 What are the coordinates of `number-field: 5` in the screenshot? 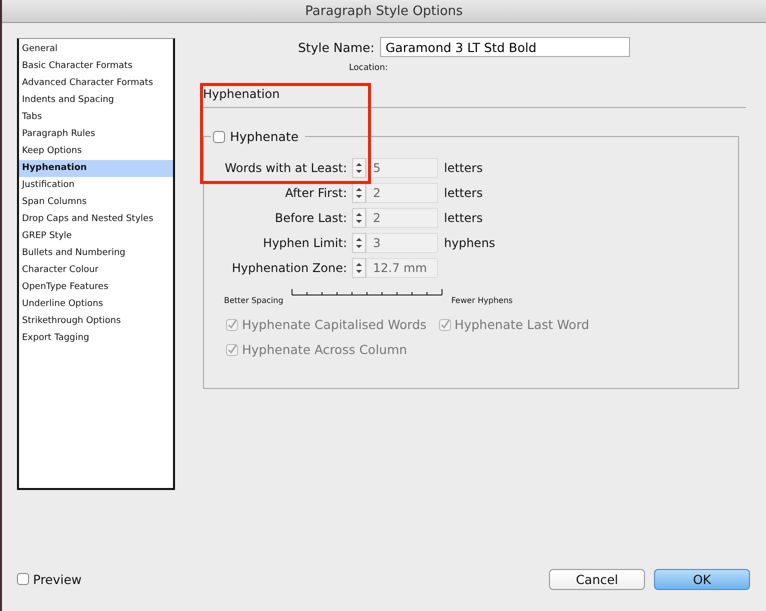 It's located at (402, 168).